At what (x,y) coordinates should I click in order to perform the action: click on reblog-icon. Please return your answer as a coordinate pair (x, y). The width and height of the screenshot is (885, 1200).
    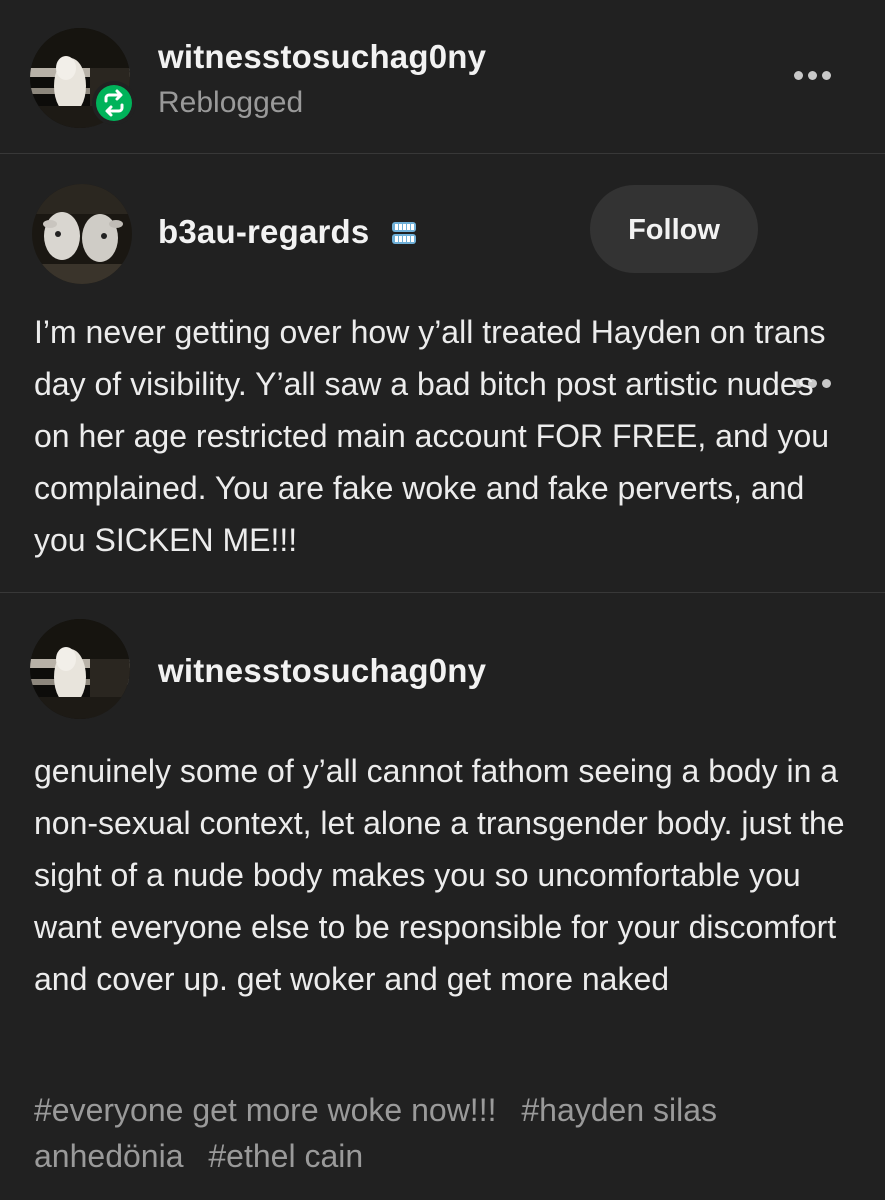
    Looking at the image, I should click on (114, 103).